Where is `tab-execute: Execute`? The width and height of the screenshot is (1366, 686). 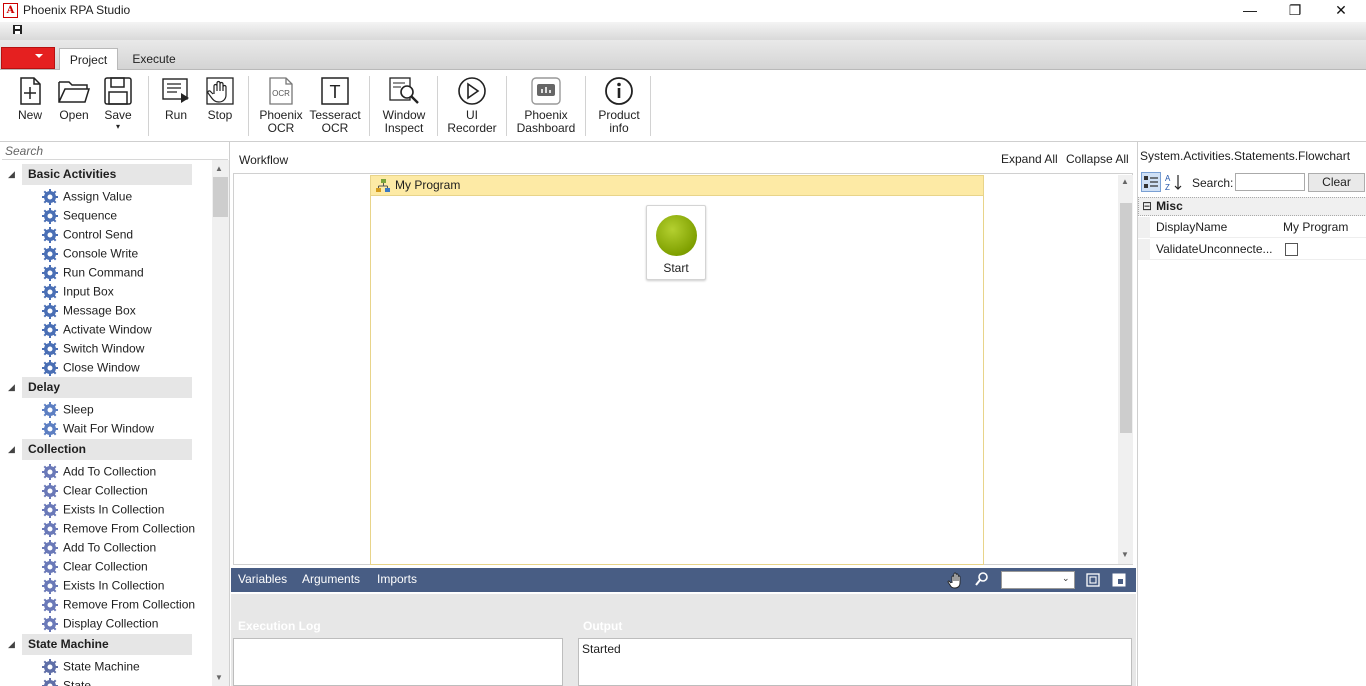
tab-execute: Execute is located at coordinates (154, 59).